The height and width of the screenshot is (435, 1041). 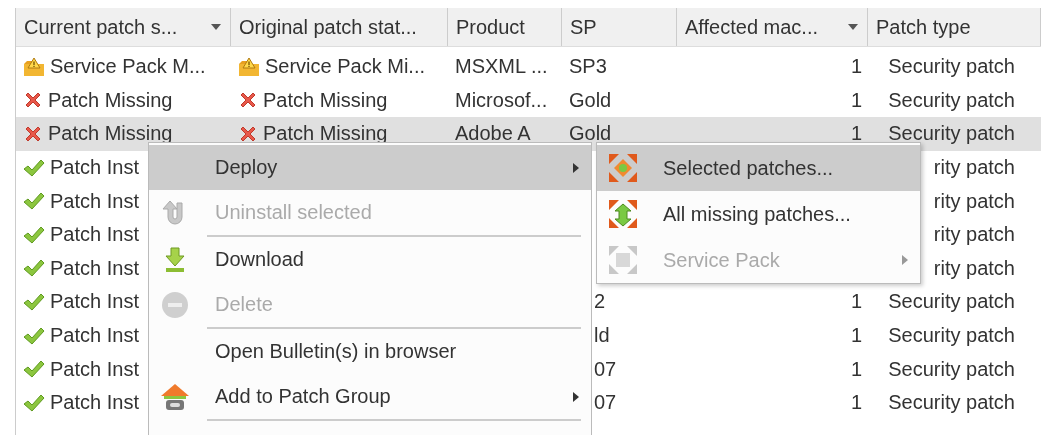 What do you see at coordinates (602, 336) in the screenshot?
I see `table-cell: ld` at bounding box center [602, 336].